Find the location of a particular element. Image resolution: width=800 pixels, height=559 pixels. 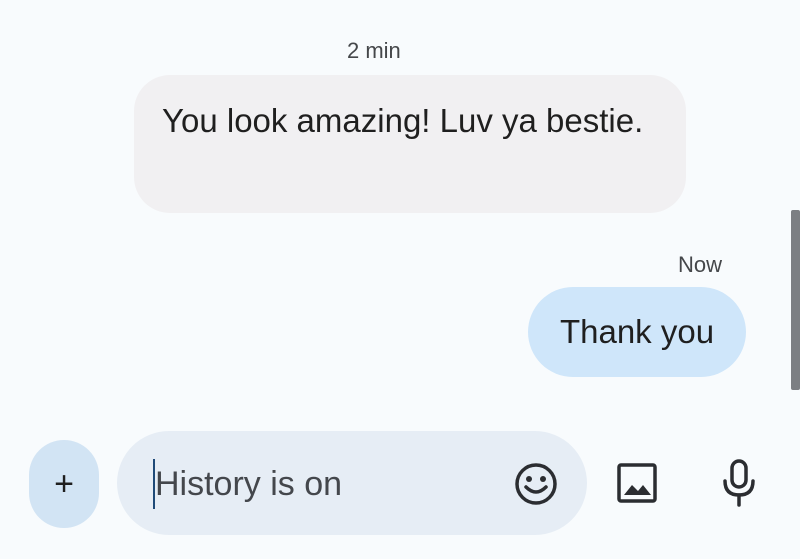

scrollbar is located at coordinates (795, 300).